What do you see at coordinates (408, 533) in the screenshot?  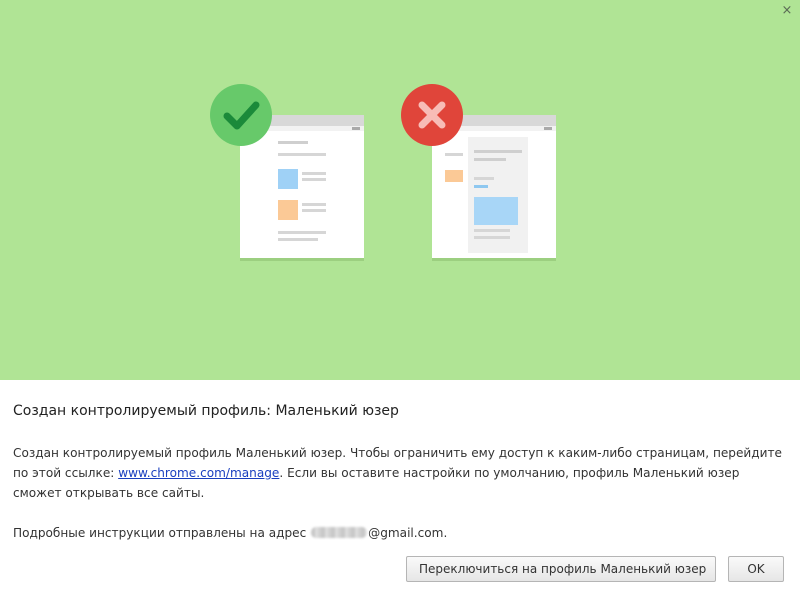 I see `email-suffix: @gmail.com.` at bounding box center [408, 533].